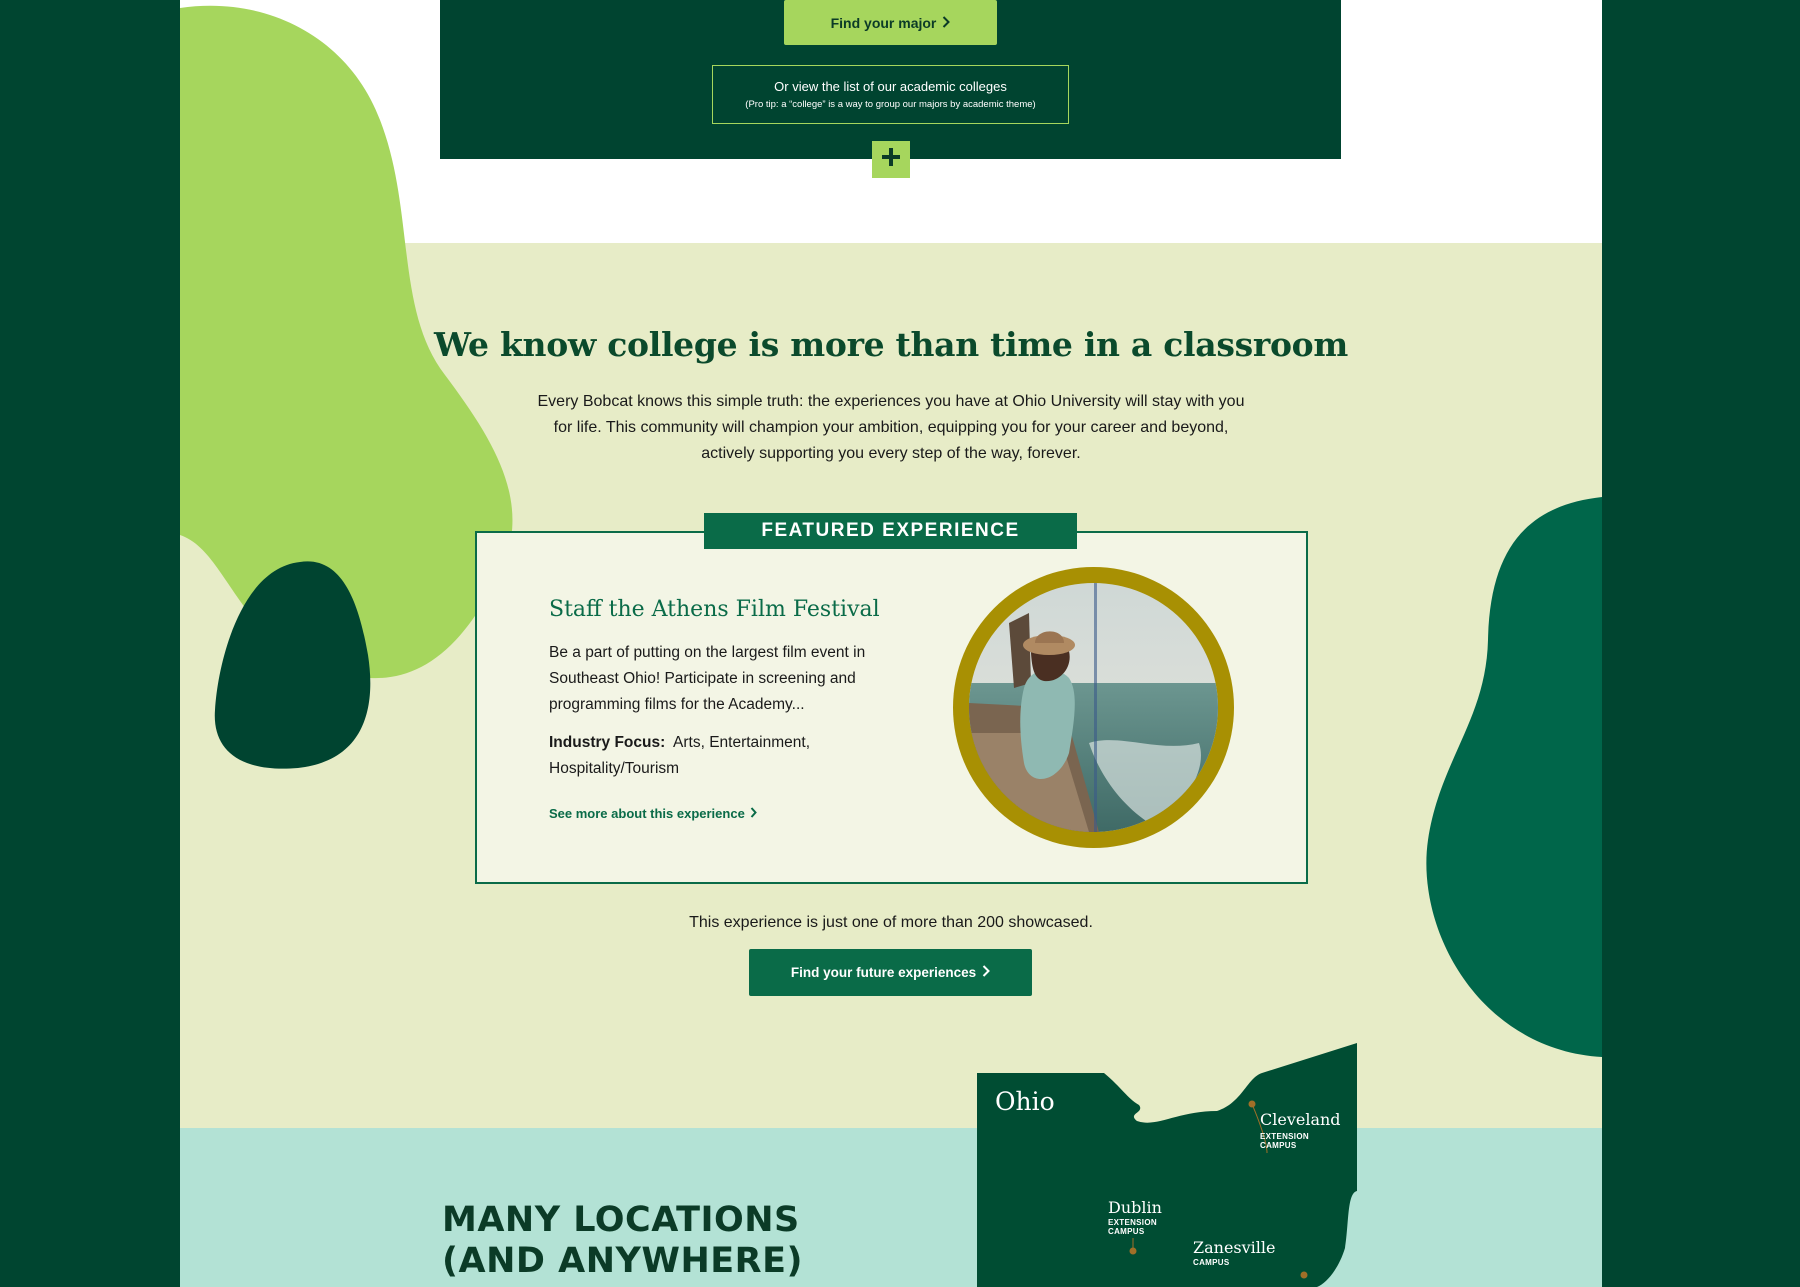 The height and width of the screenshot is (1287, 1800). What do you see at coordinates (621, 1220) in the screenshot?
I see `locations-title-line1: MANY LOCATIONS` at bounding box center [621, 1220].